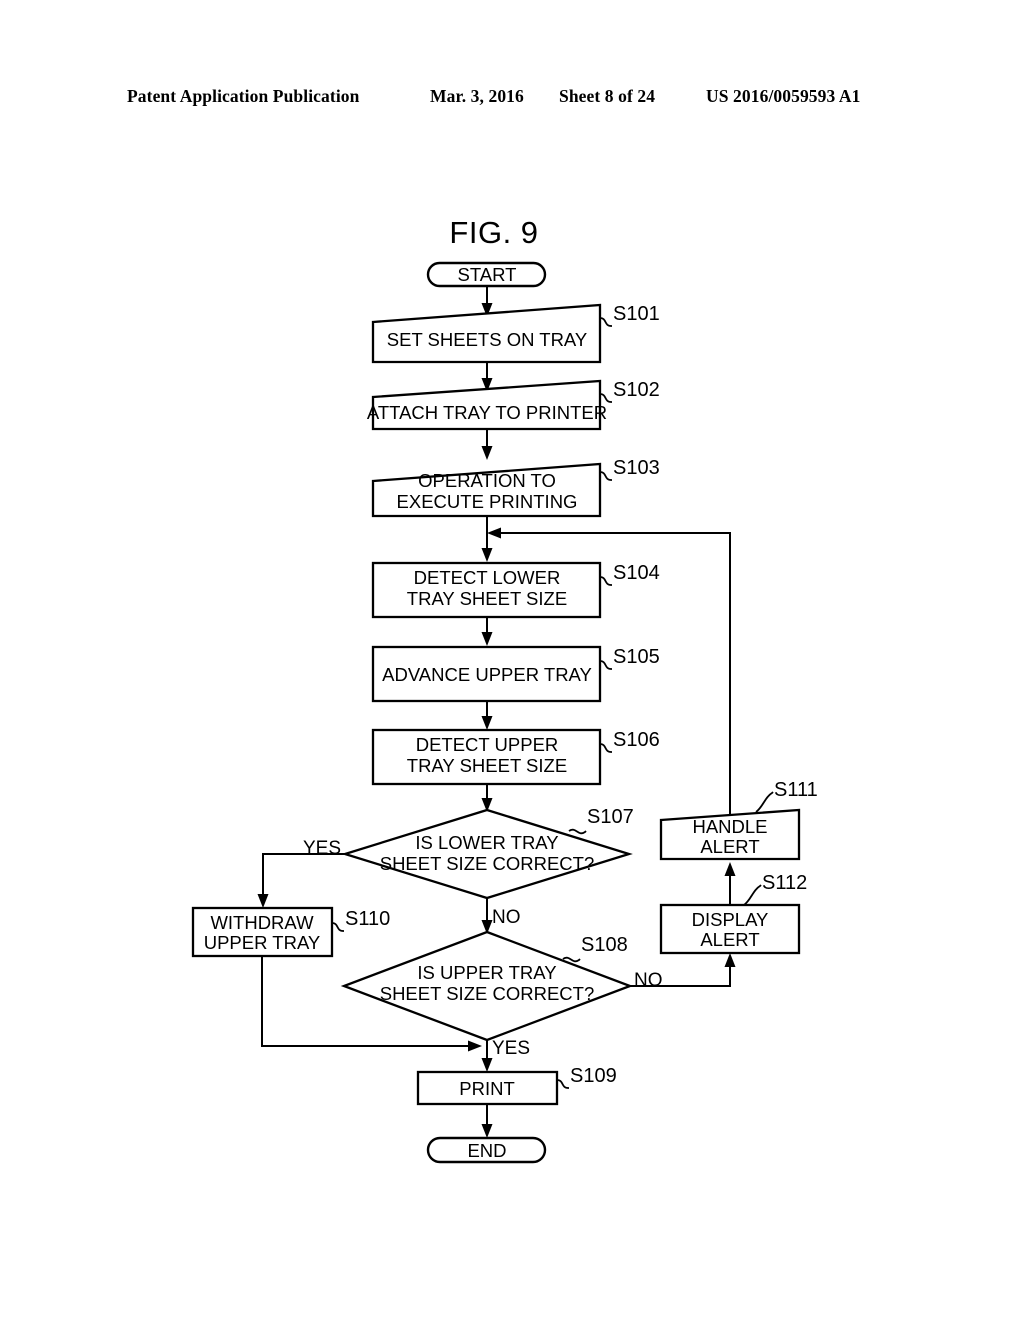  Describe the element at coordinates (636, 573) in the screenshot. I see `s104-reference-label: S104` at that location.